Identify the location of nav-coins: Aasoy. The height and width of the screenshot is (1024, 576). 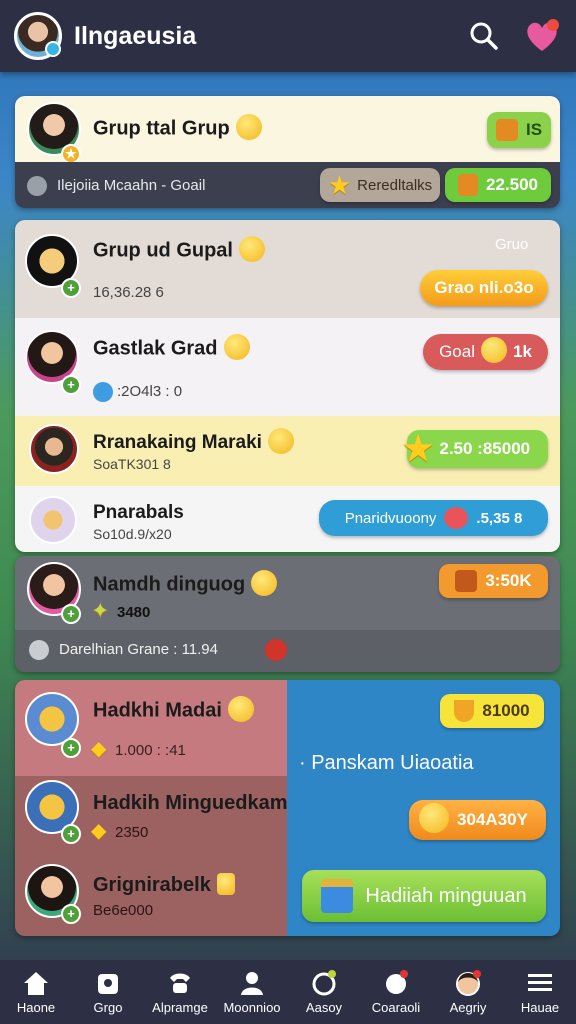
(324, 992).